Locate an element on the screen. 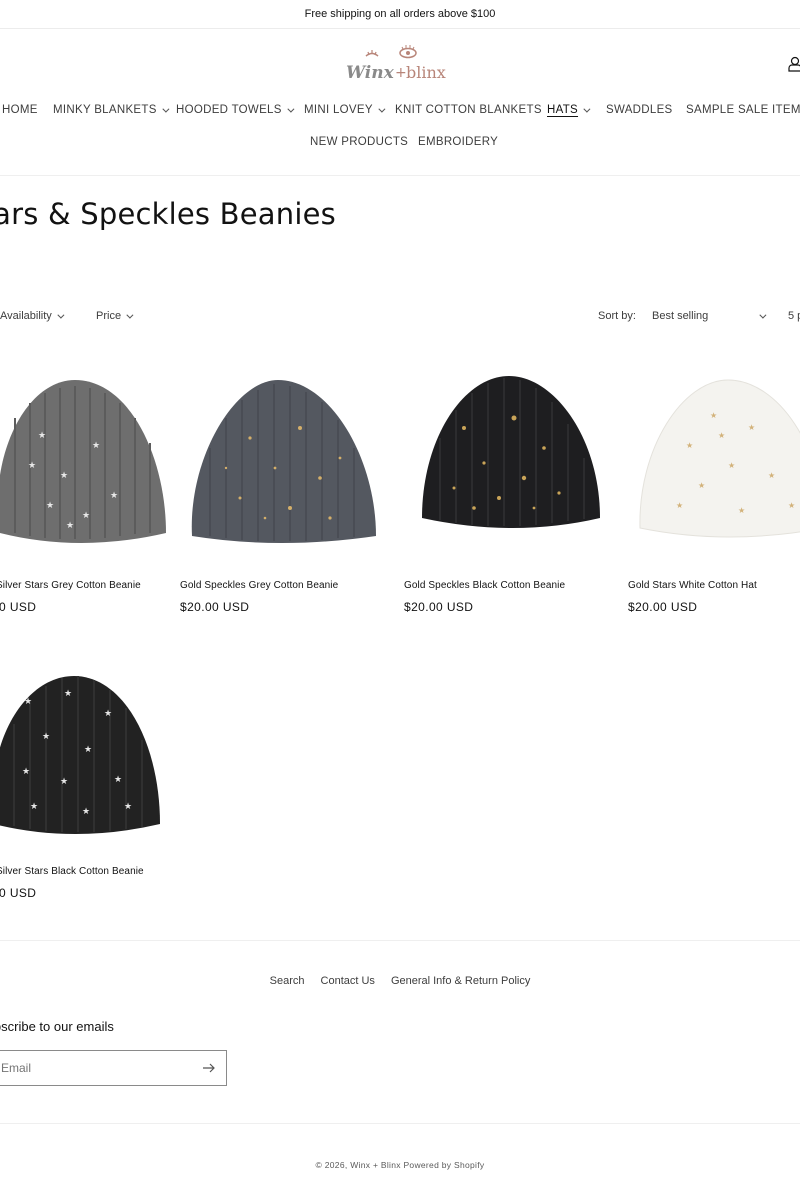 This screenshot has height=1200, width=800. nav-item-mini-lovey: MINI LOVEY is located at coordinates (345, 110).